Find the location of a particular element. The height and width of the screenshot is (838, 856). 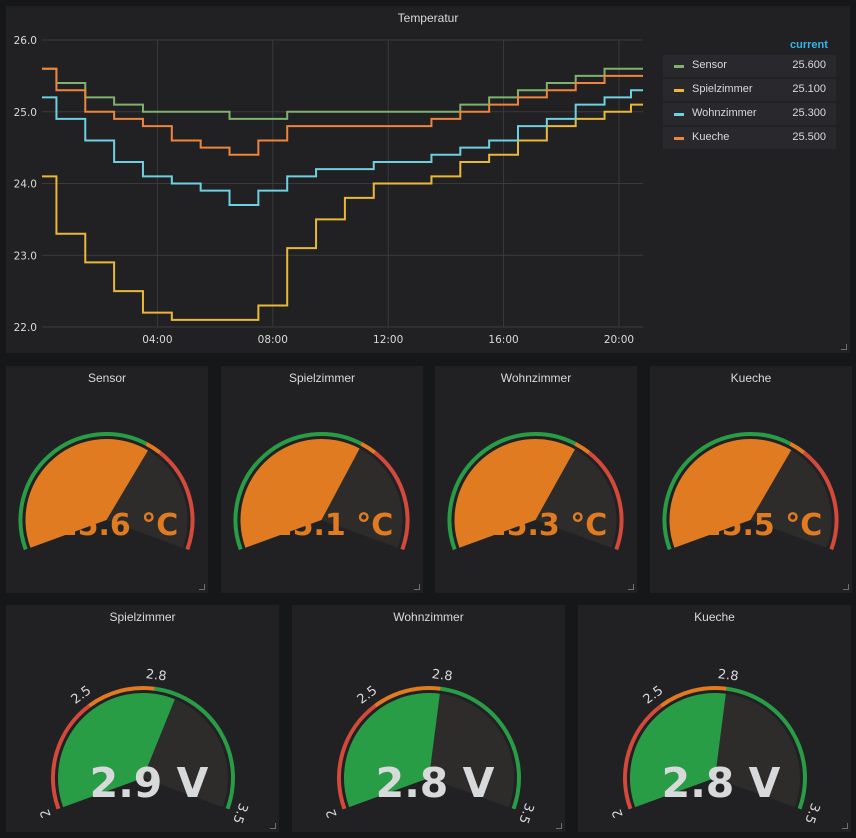

x-tick-label: 08:00 is located at coordinates (273, 340).